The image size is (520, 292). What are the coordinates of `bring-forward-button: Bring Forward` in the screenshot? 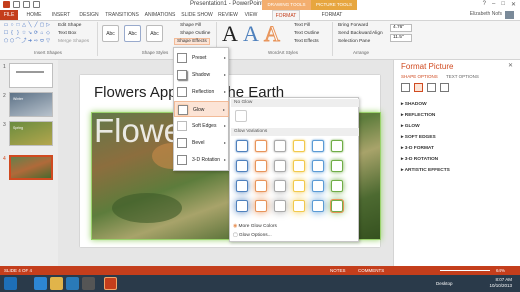 It's located at (353, 25).